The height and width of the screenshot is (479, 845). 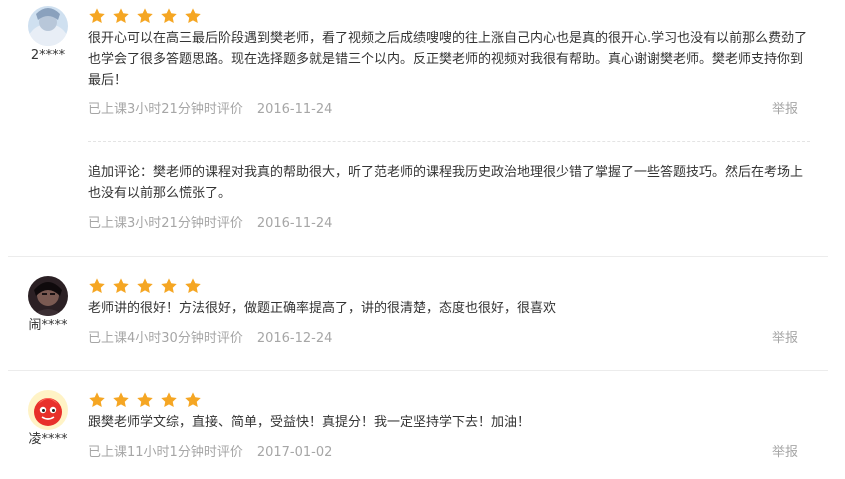 I want to click on study-time: 已上课11小时1分钟时评价, so click(x=165, y=452).